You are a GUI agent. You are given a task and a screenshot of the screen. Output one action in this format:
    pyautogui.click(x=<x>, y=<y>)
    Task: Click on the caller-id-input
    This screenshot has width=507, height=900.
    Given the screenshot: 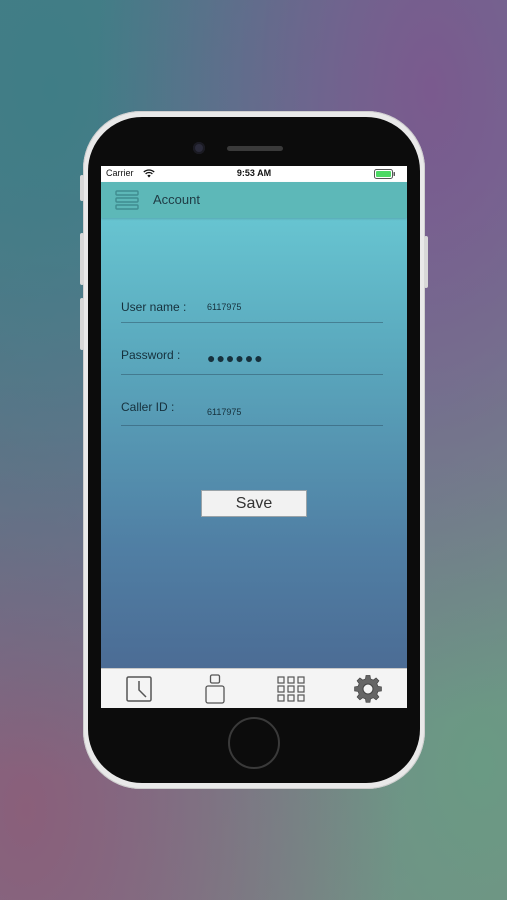 What is the action you would take?
    pyautogui.click(x=292, y=412)
    